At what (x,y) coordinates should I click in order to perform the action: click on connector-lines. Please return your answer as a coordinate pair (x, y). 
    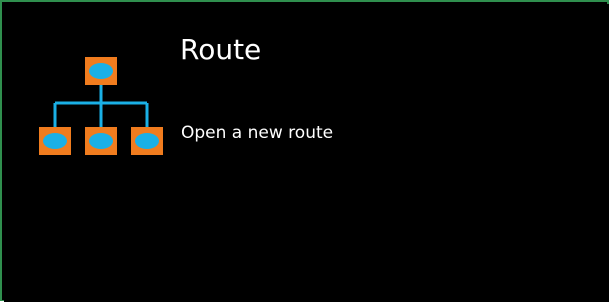
    Looking at the image, I should click on (101, 103).